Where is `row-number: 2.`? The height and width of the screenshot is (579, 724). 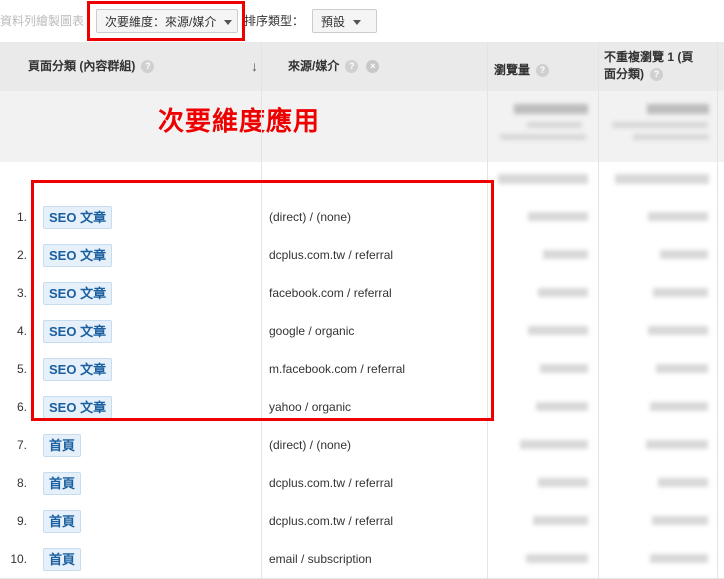 row-number: 2. is located at coordinates (21, 255).